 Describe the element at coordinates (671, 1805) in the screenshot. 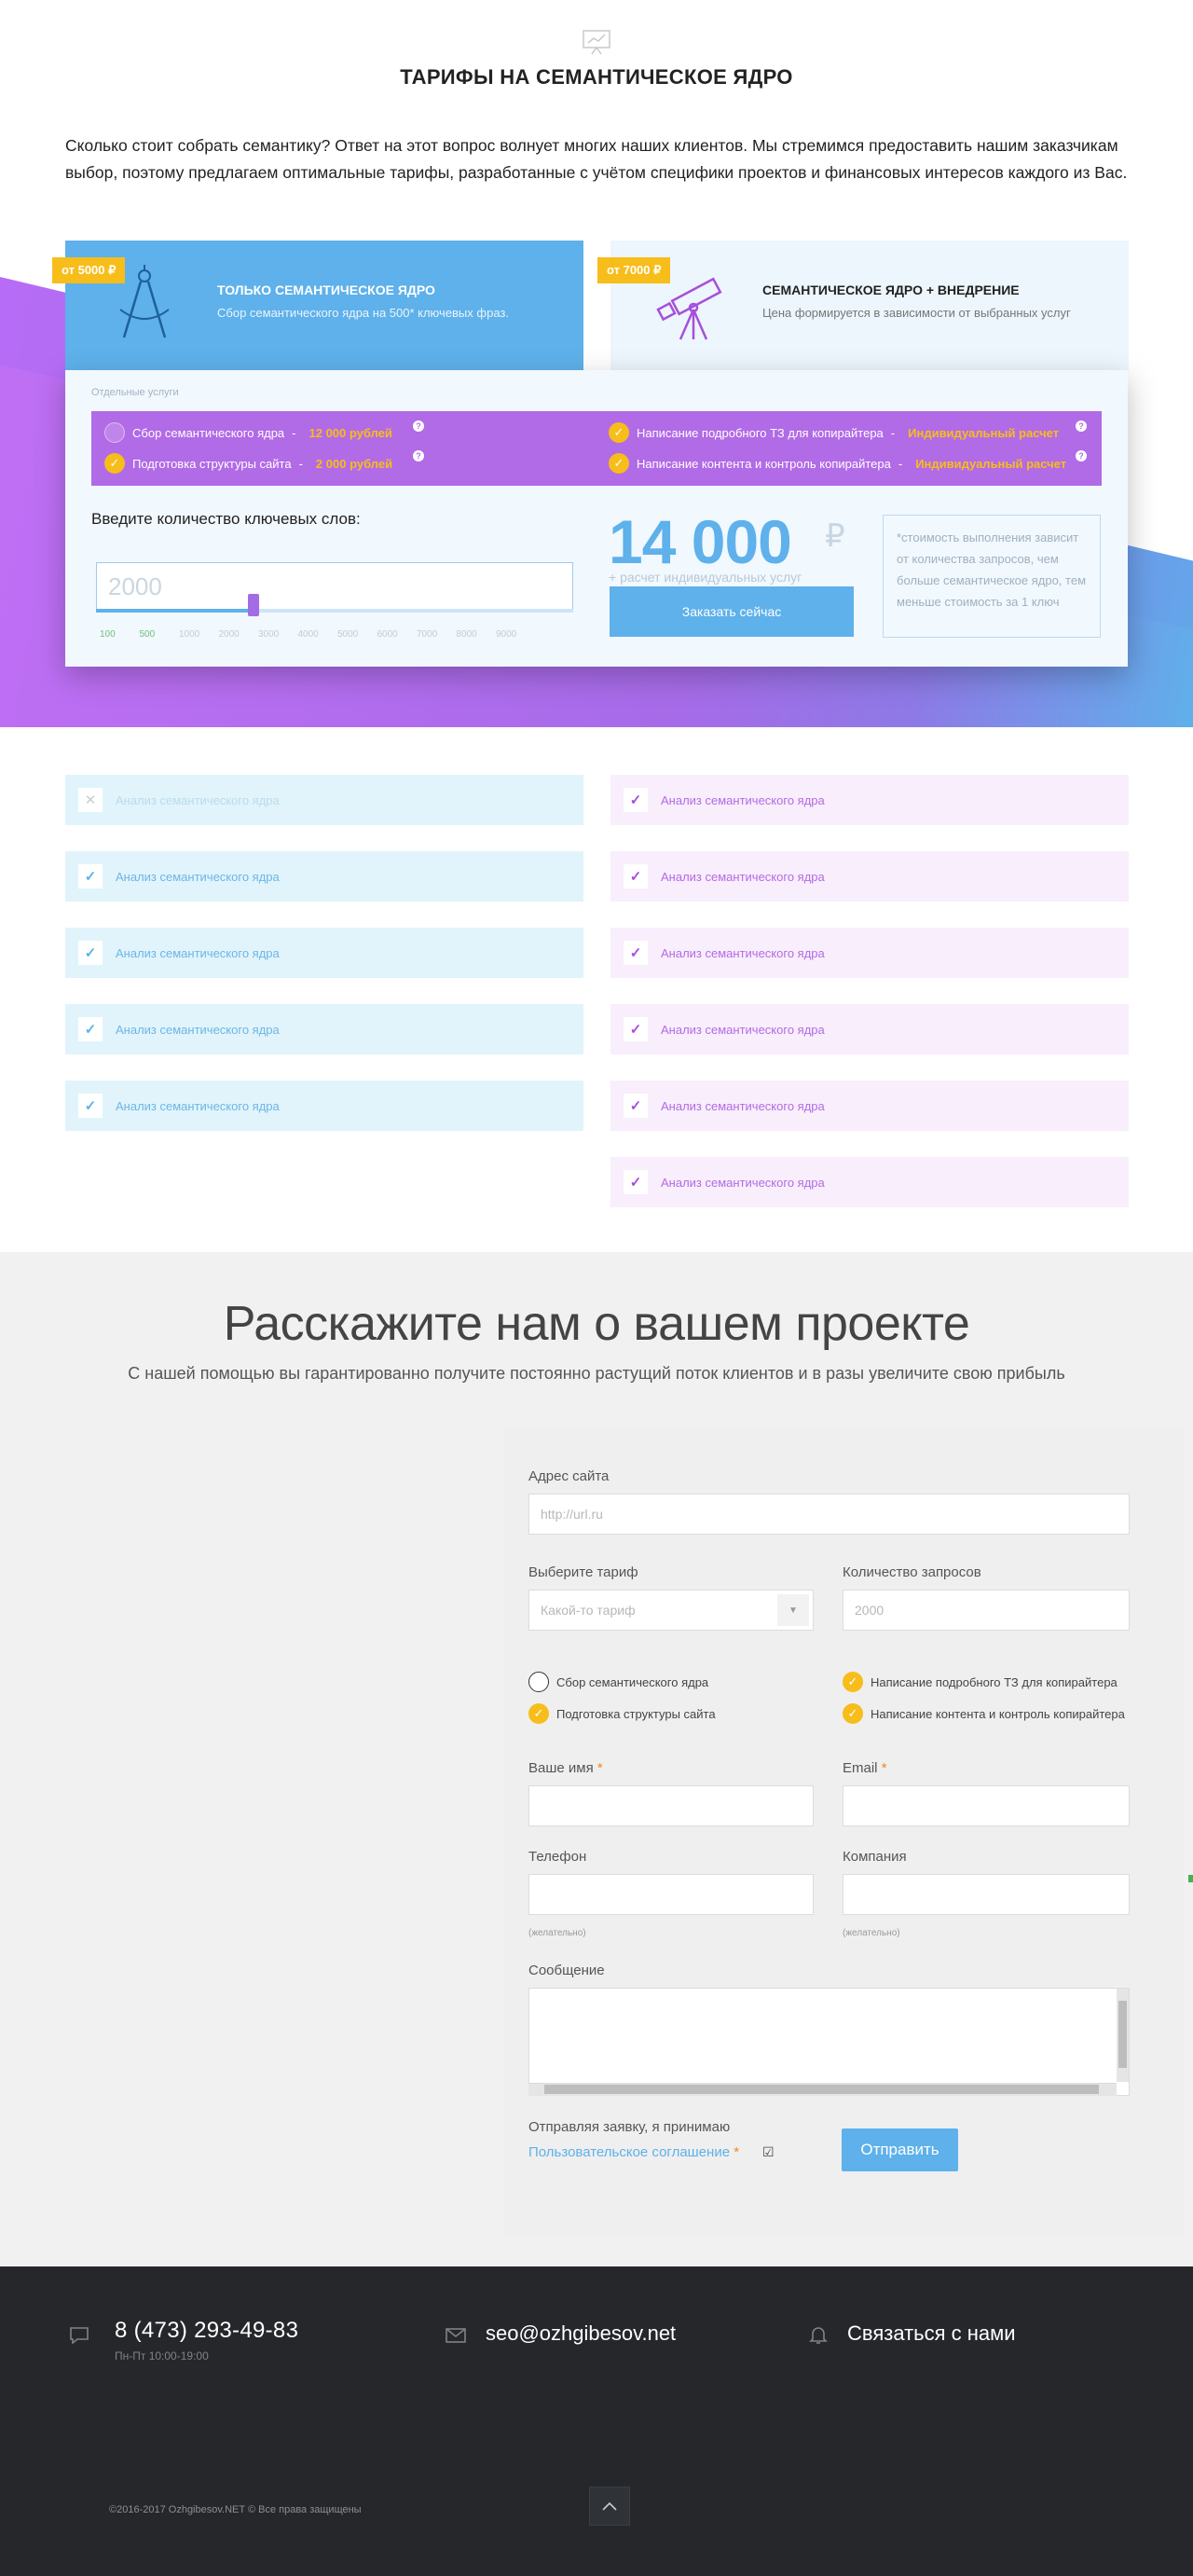

I see `name-input` at that location.